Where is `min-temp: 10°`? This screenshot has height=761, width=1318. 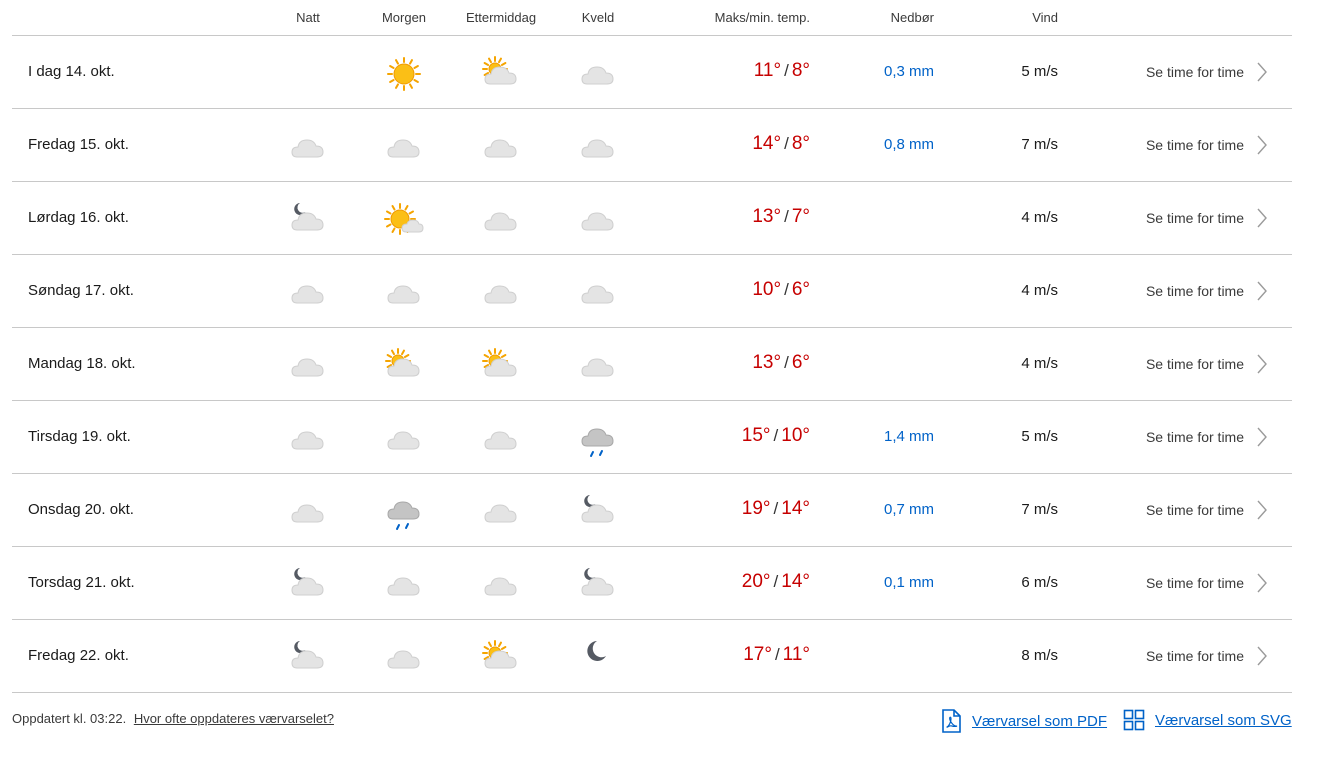
min-temp: 10° is located at coordinates (795, 435).